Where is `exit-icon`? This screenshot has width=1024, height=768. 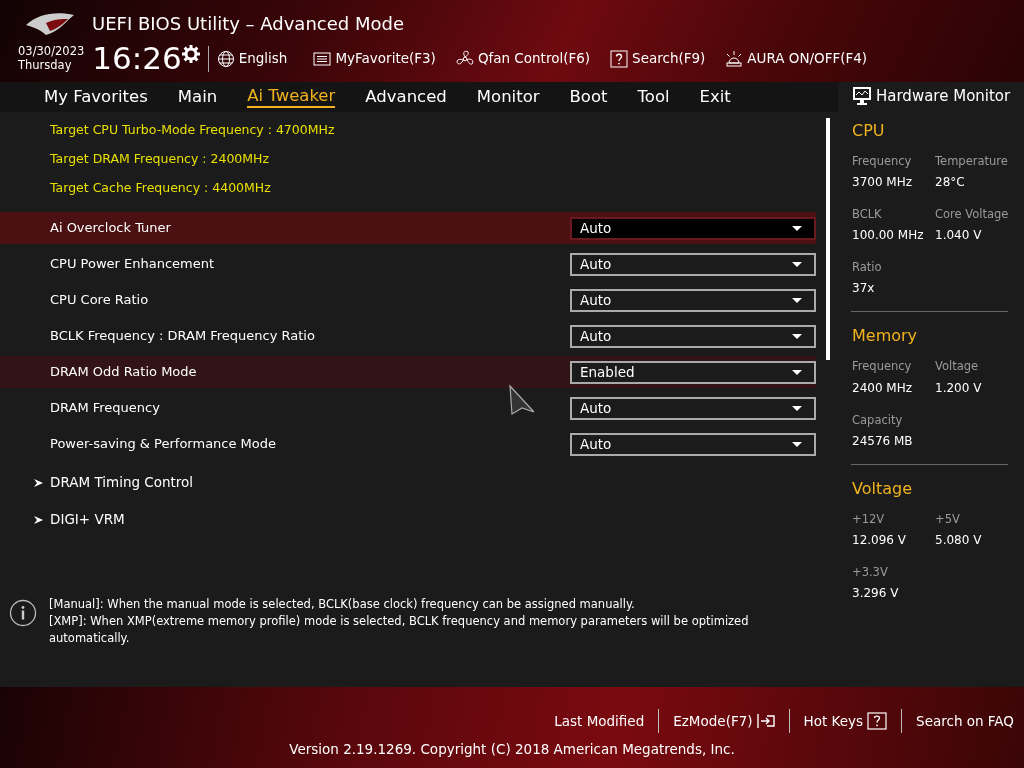
exit-icon is located at coordinates (765, 721).